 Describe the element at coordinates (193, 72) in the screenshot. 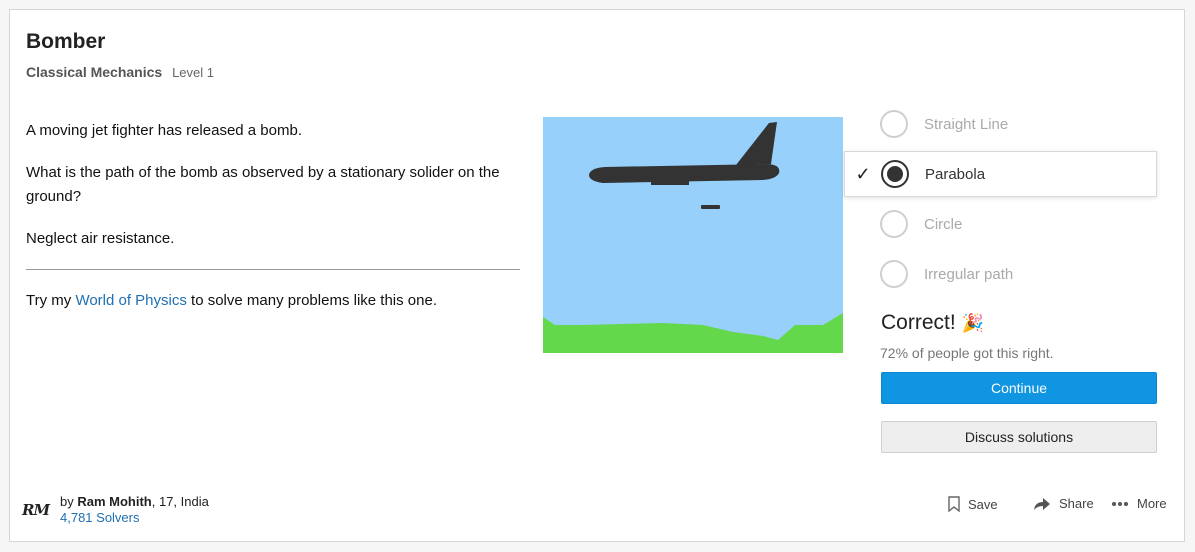

I see `level-label: Level 1` at that location.